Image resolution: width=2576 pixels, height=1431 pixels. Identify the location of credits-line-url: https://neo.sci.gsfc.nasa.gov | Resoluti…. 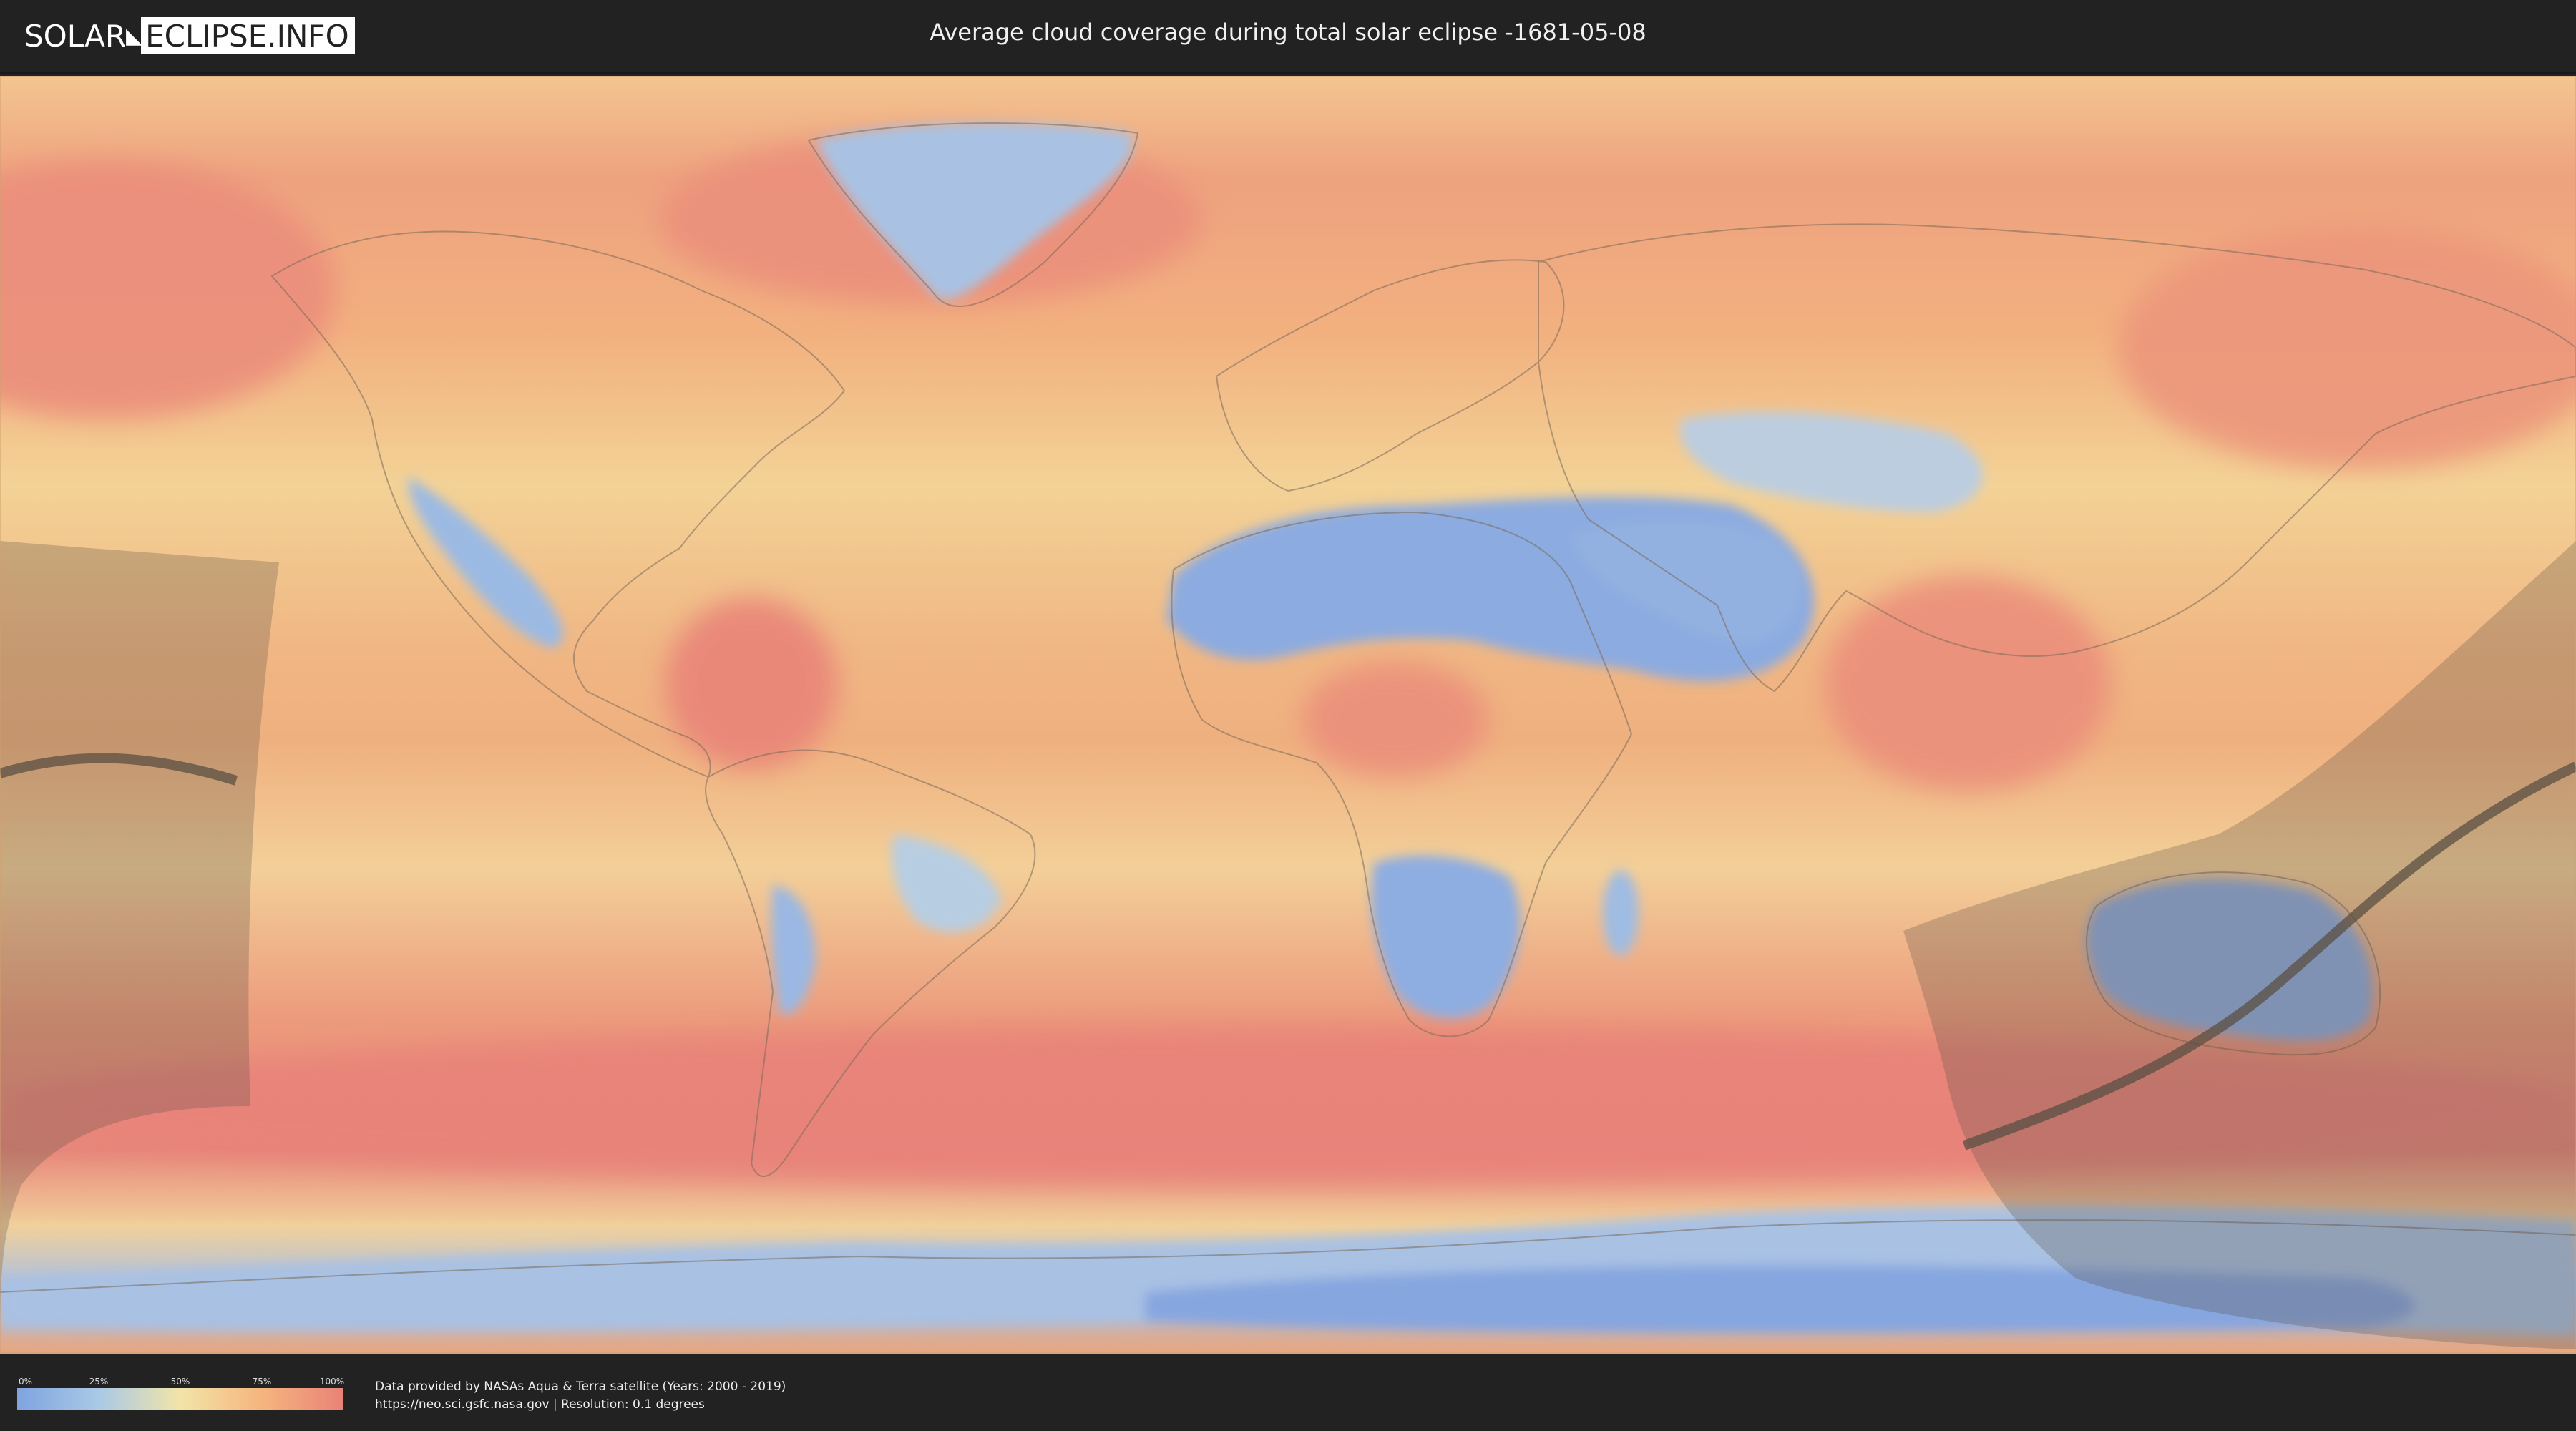
(580, 1405).